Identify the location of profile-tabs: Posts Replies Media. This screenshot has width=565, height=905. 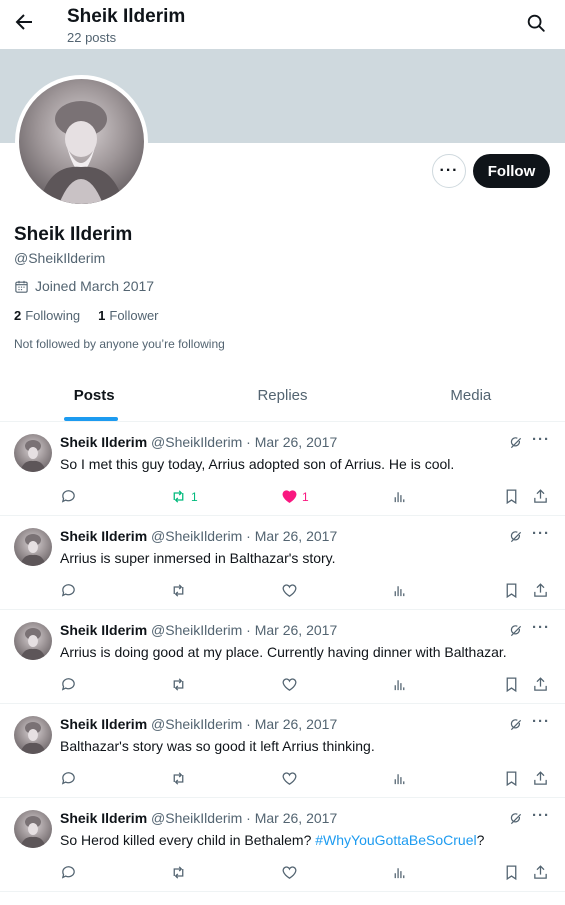
(282, 396).